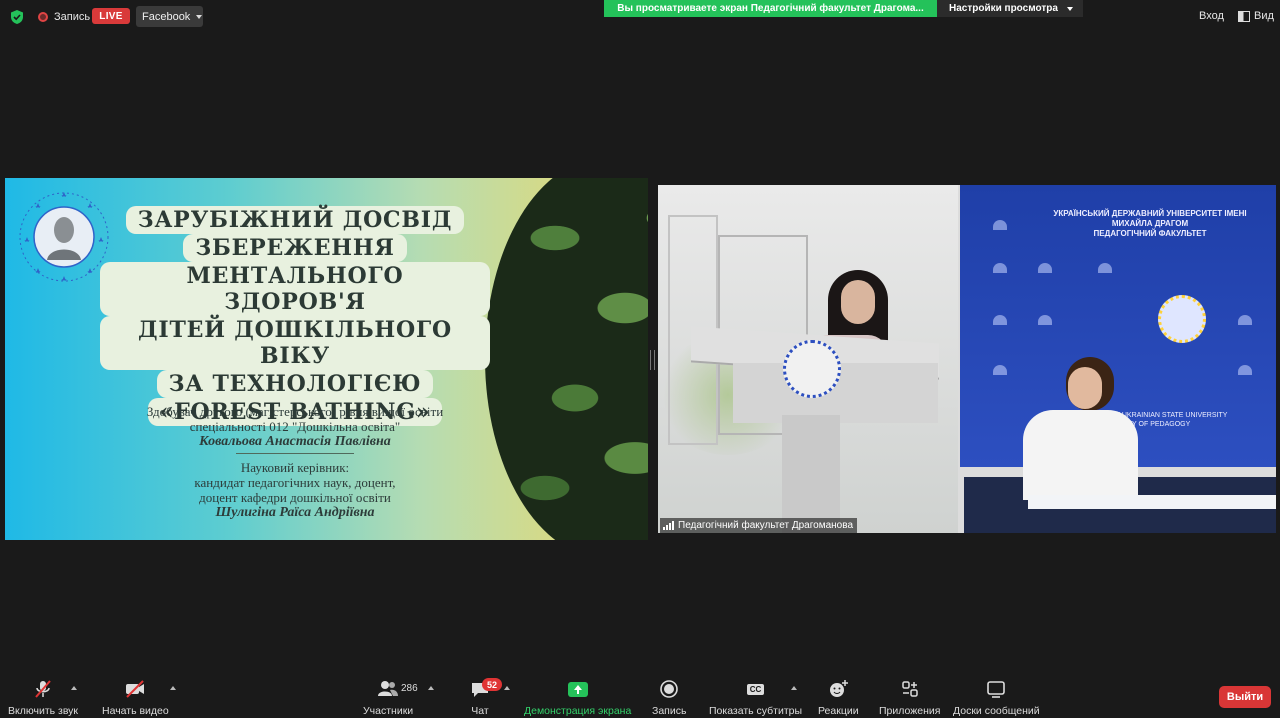 This screenshot has width=1280, height=718. Describe the element at coordinates (388, 688) in the screenshot. I see `participants-icon` at that location.